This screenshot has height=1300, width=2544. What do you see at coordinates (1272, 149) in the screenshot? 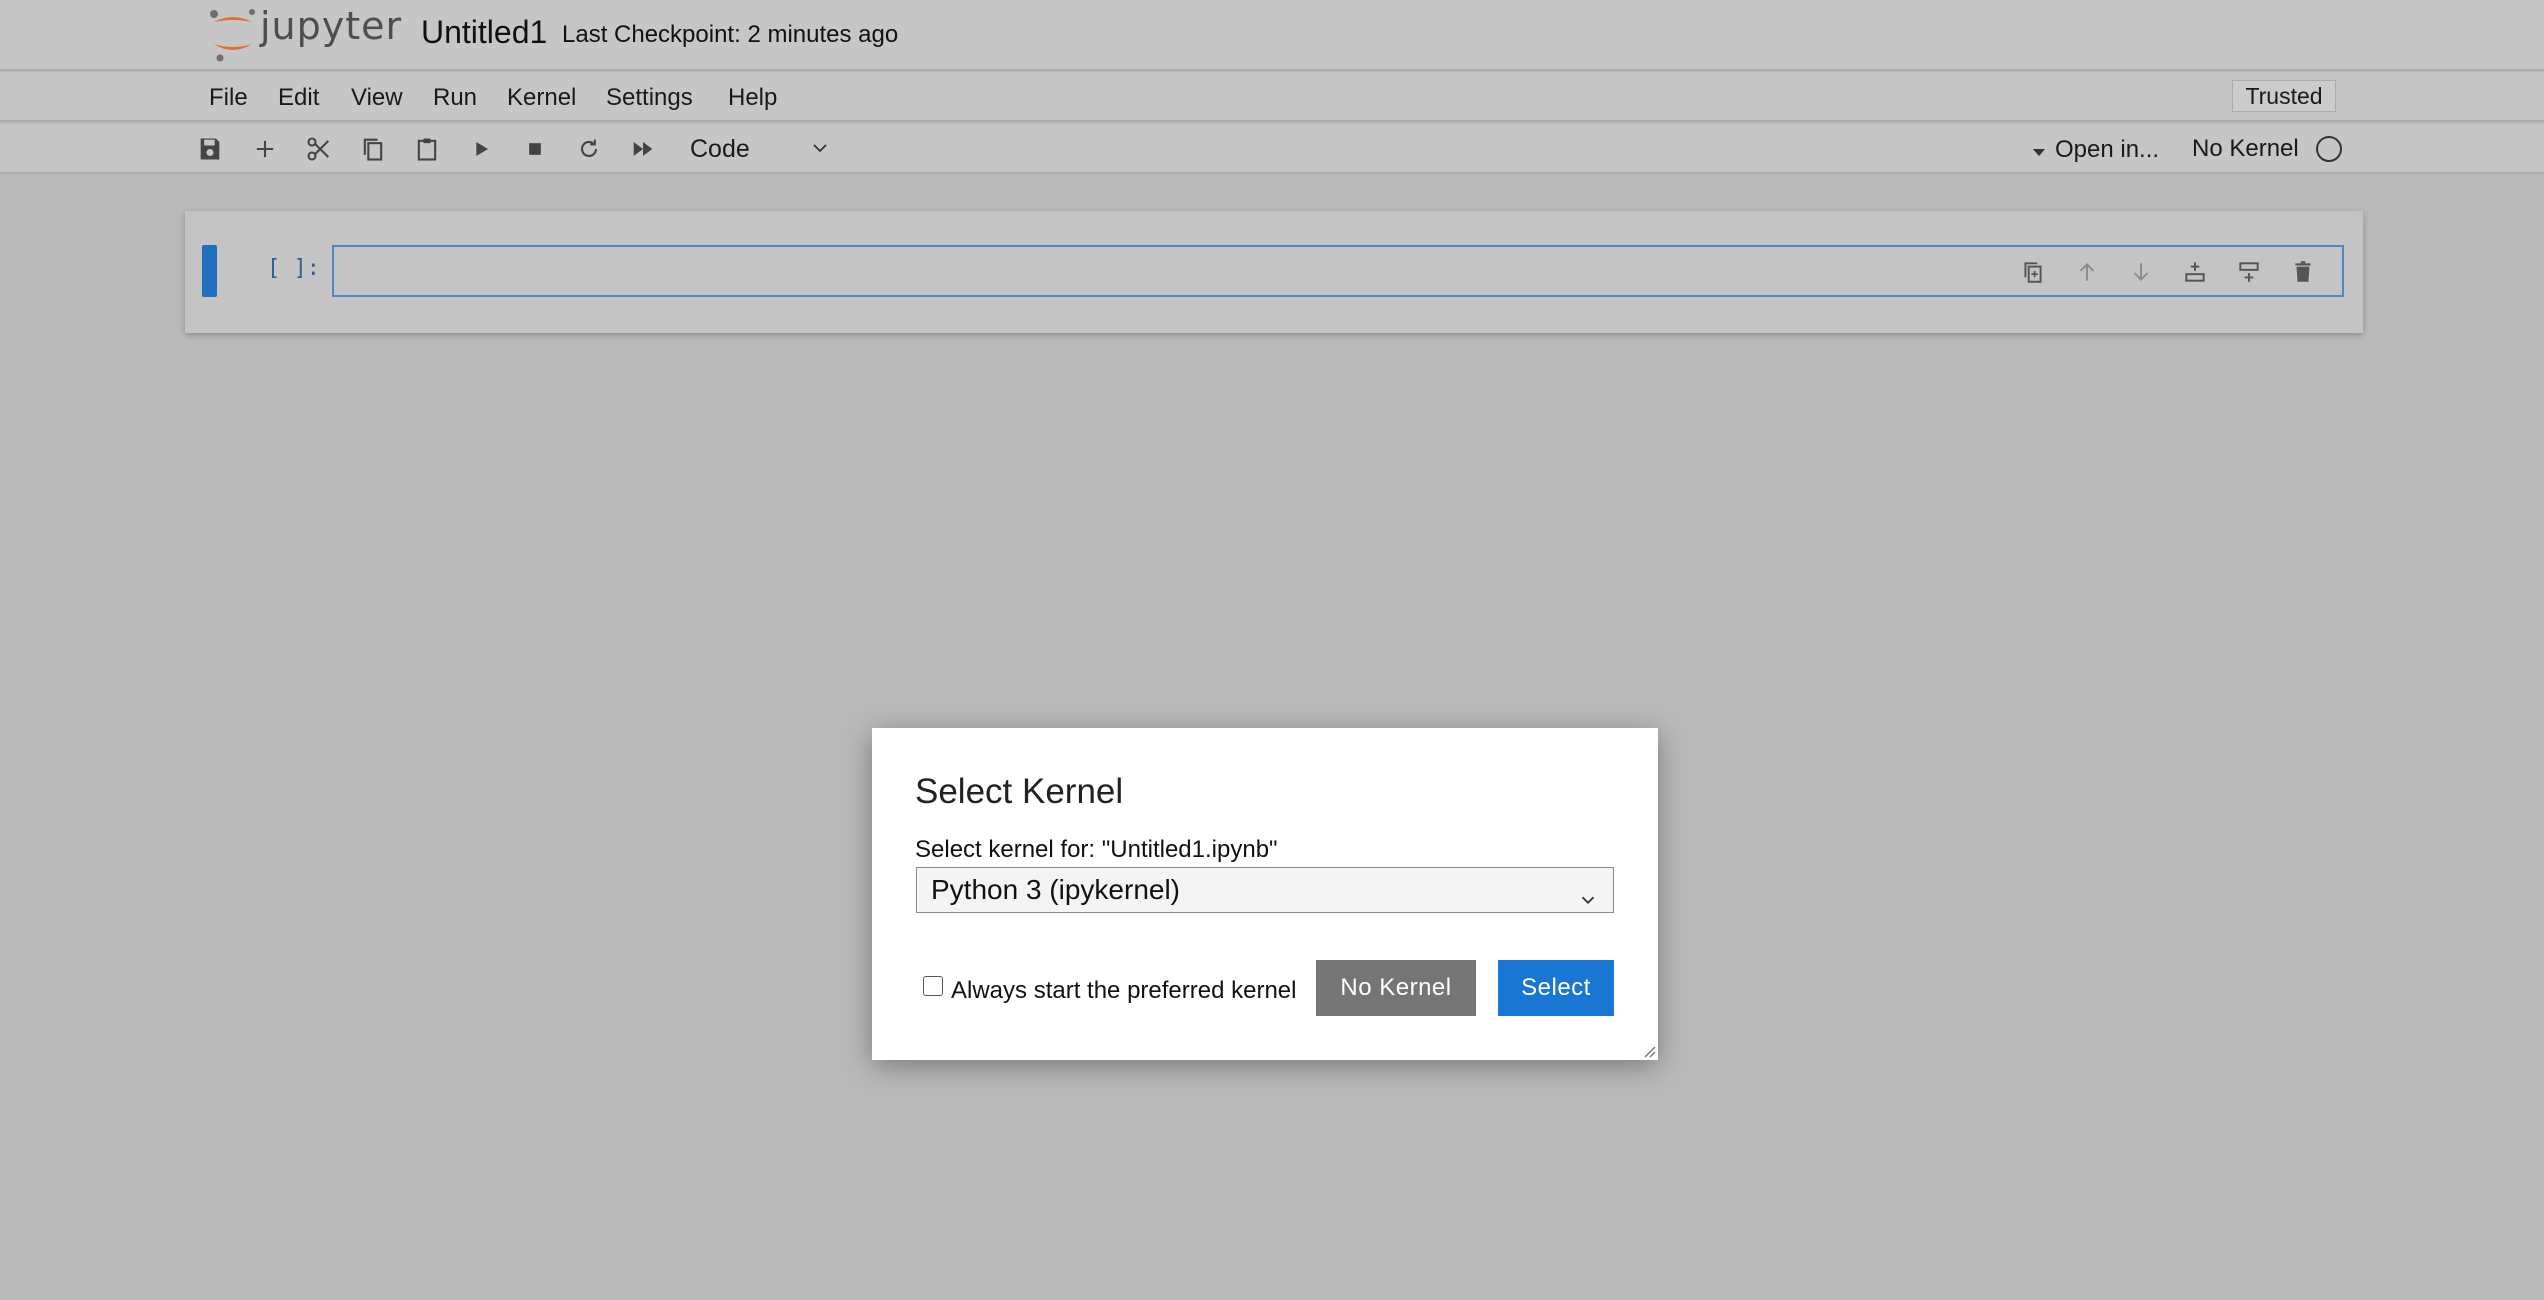
I see `notebook-toolbar: Code Open in... No Kernel` at bounding box center [1272, 149].